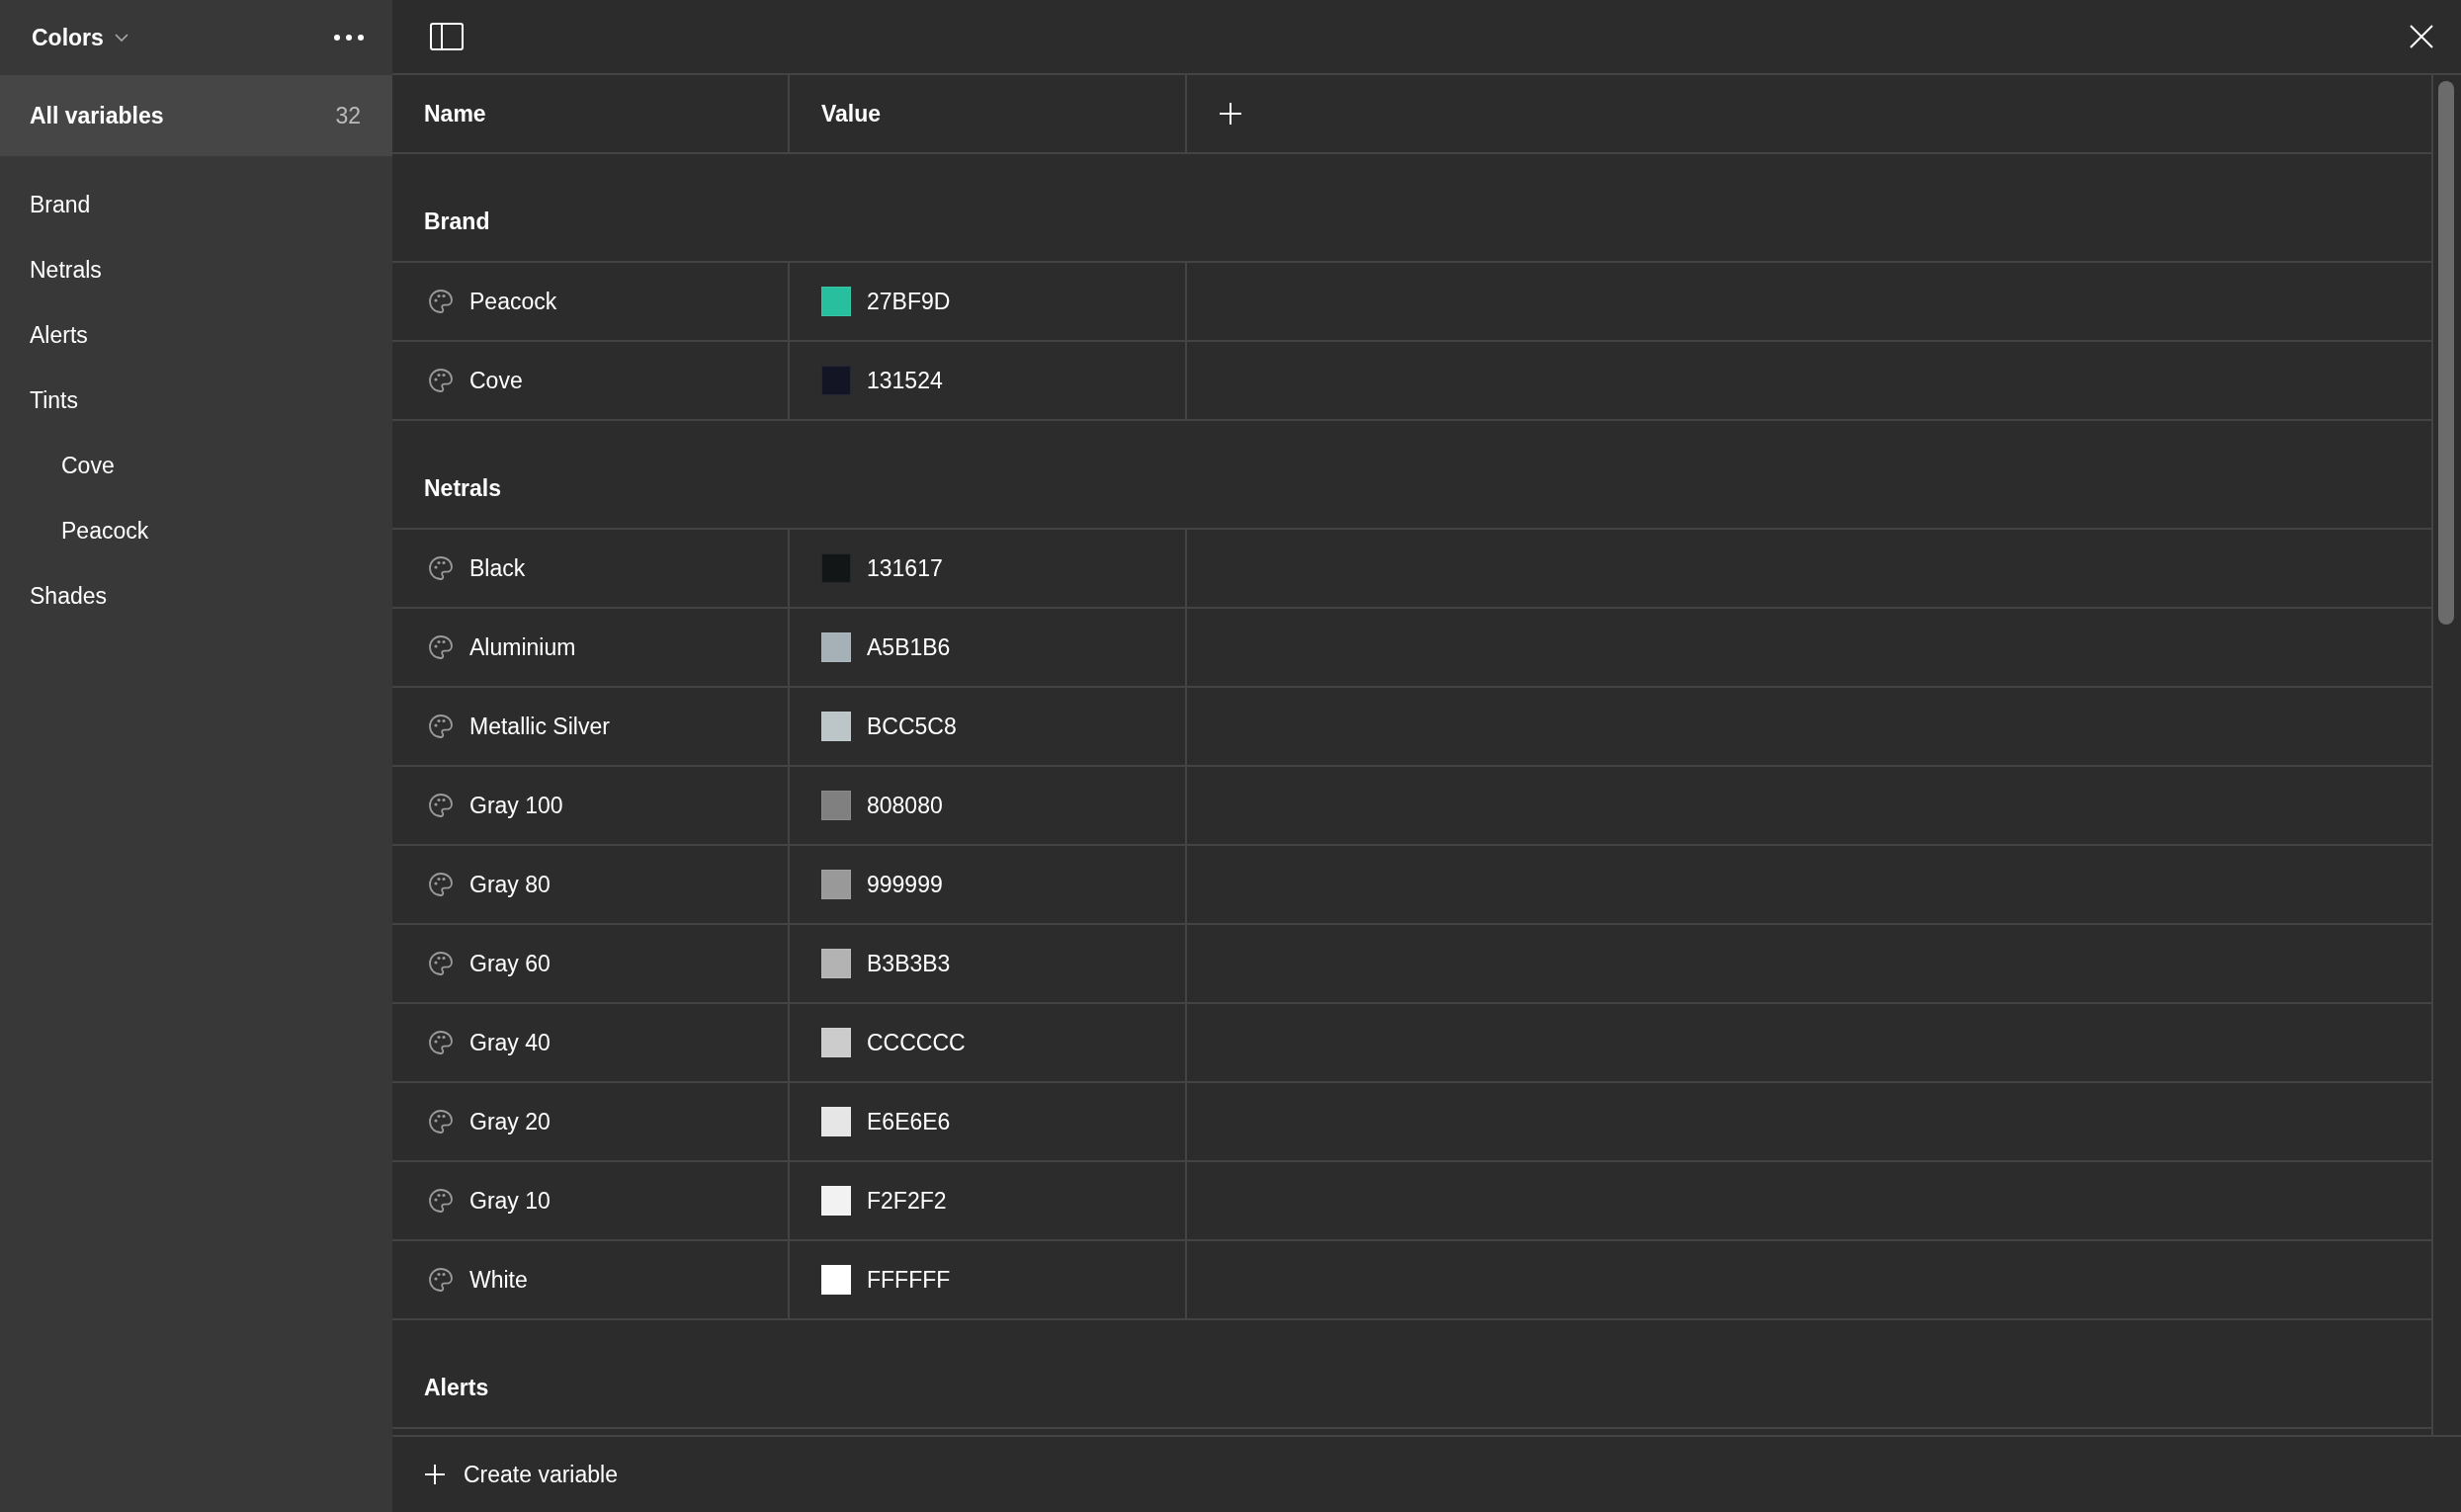 This screenshot has width=2461, height=1512. I want to click on variable-name: White, so click(498, 1280).